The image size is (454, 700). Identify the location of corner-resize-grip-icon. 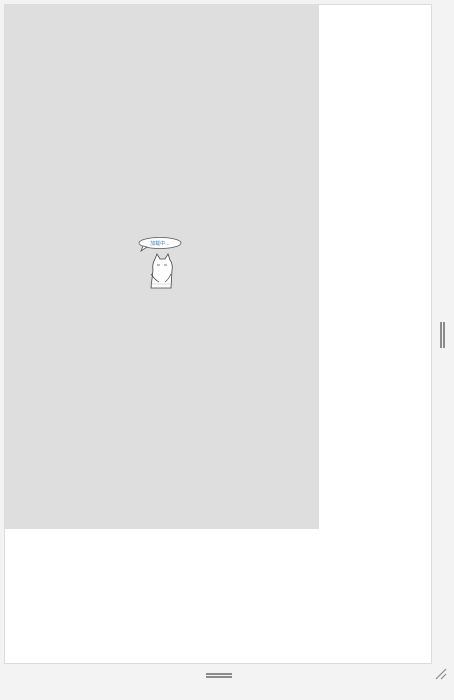
(441, 674).